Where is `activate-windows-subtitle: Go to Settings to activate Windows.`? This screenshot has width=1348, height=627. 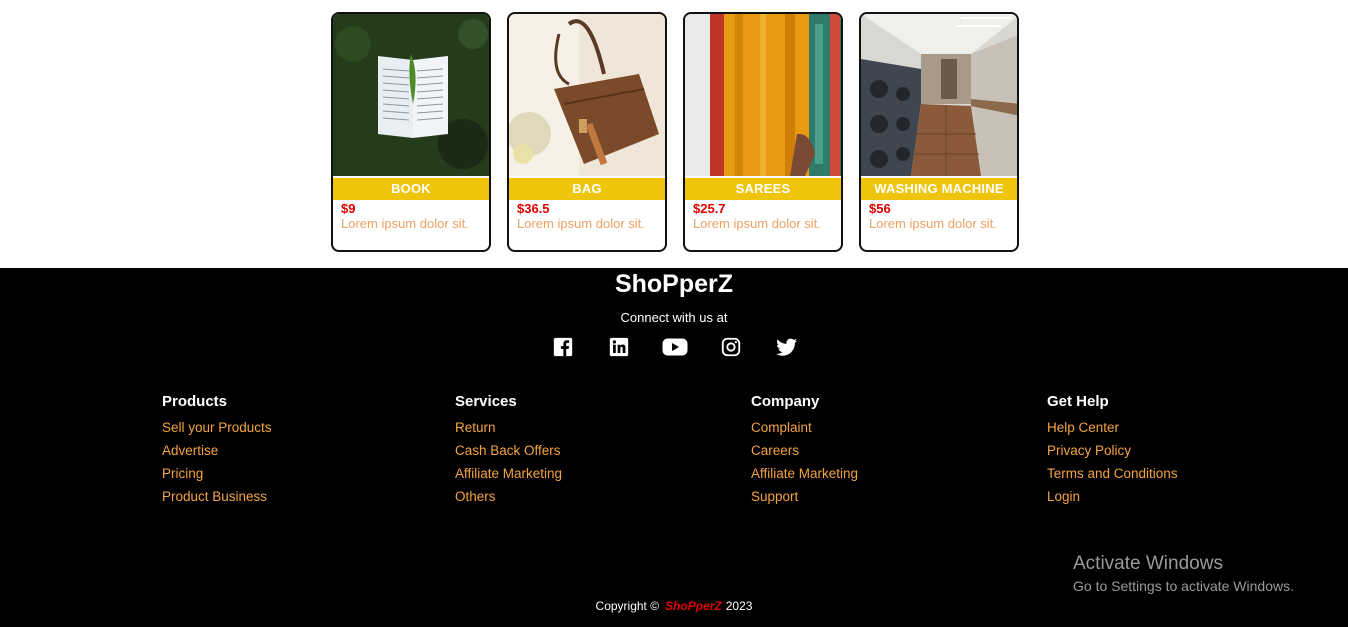 activate-windows-subtitle: Go to Settings to activate Windows. is located at coordinates (1183, 586).